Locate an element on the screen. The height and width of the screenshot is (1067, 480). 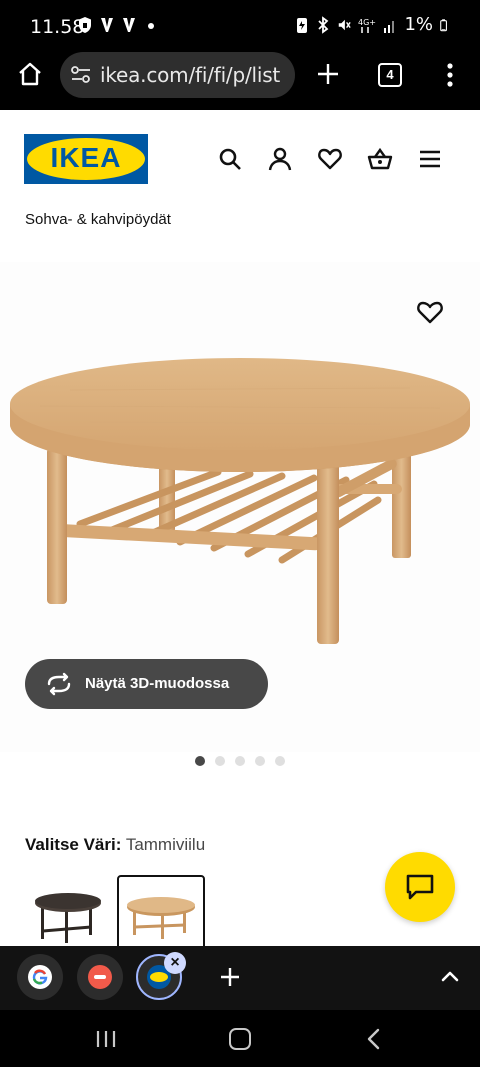
view-3d-label: Näytä 3D-muodossa is located at coordinates (157, 683).